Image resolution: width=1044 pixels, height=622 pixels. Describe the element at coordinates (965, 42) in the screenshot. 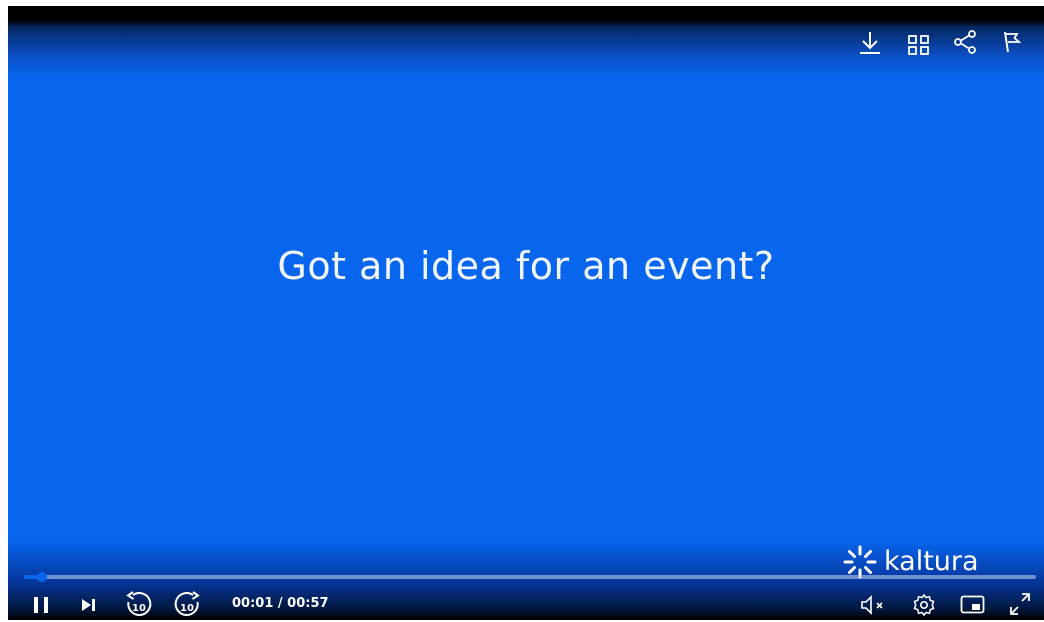

I see `share-icon` at that location.